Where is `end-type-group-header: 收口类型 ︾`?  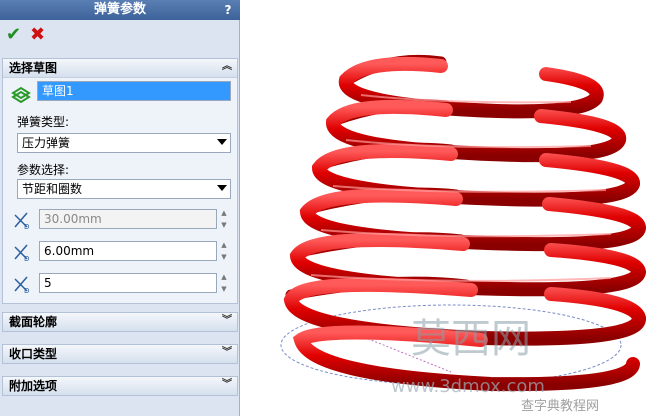 end-type-group-header: 收口类型 ︾ is located at coordinates (120, 354).